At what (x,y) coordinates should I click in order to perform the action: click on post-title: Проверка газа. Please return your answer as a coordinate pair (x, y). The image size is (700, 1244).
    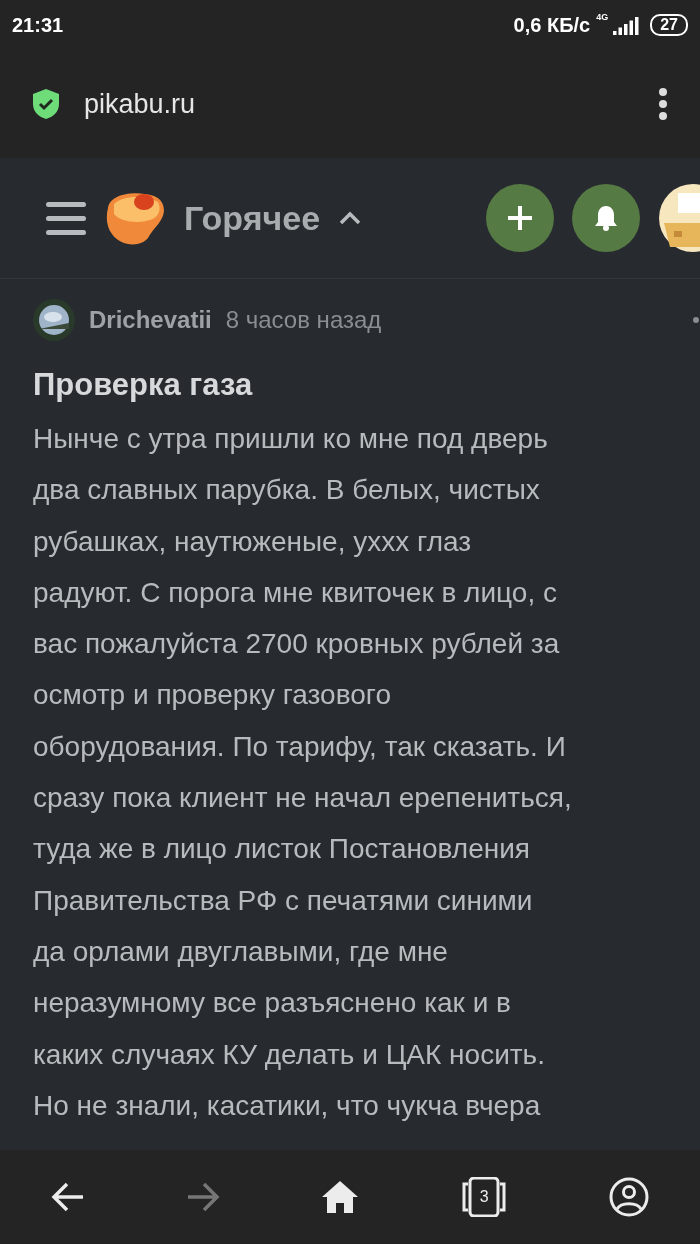
    Looking at the image, I should click on (366, 385).